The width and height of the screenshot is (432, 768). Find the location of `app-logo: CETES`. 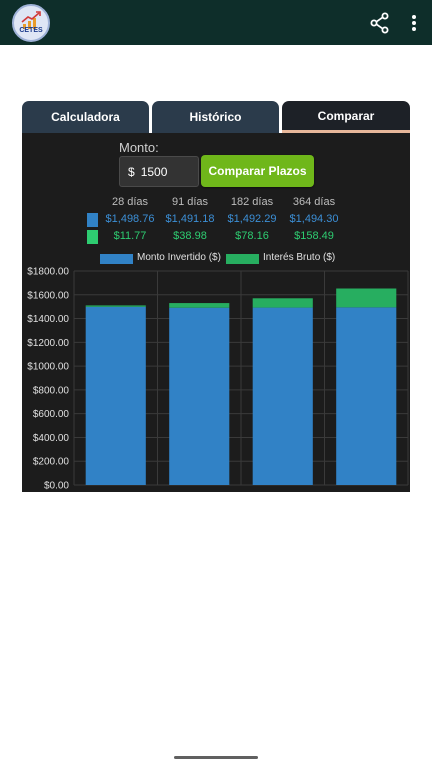

app-logo: CETES is located at coordinates (31, 23).